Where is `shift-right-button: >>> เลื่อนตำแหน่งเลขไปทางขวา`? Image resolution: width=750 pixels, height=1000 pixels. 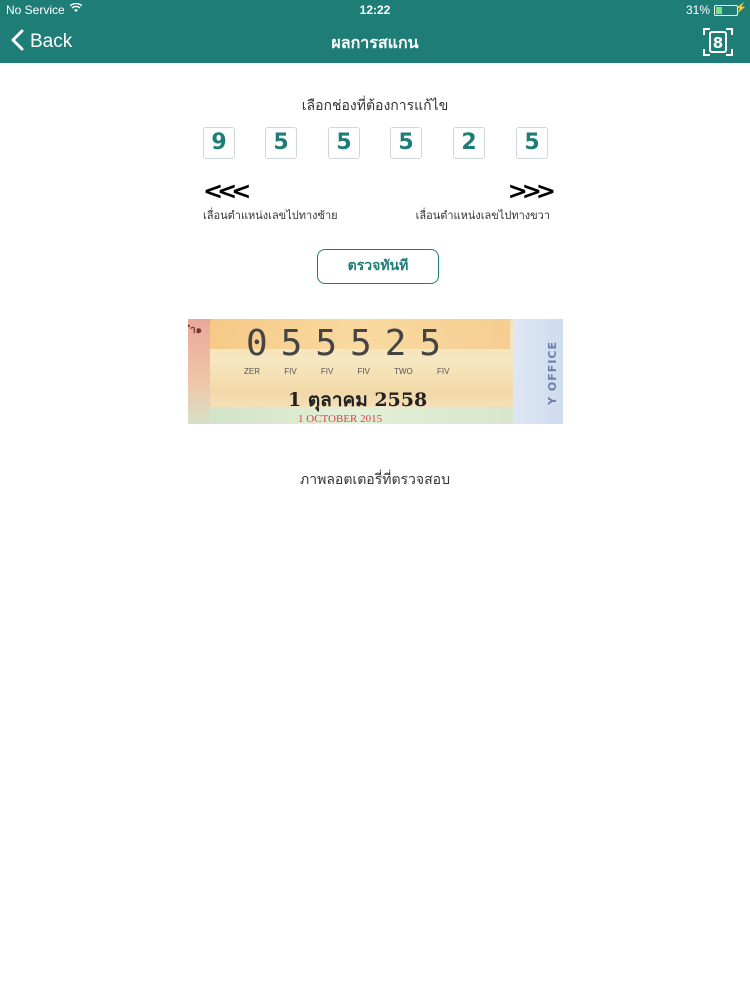
shift-right-button: >>> เลื่อนตำแหน่งเลขไปทางขวา is located at coordinates (485, 200).